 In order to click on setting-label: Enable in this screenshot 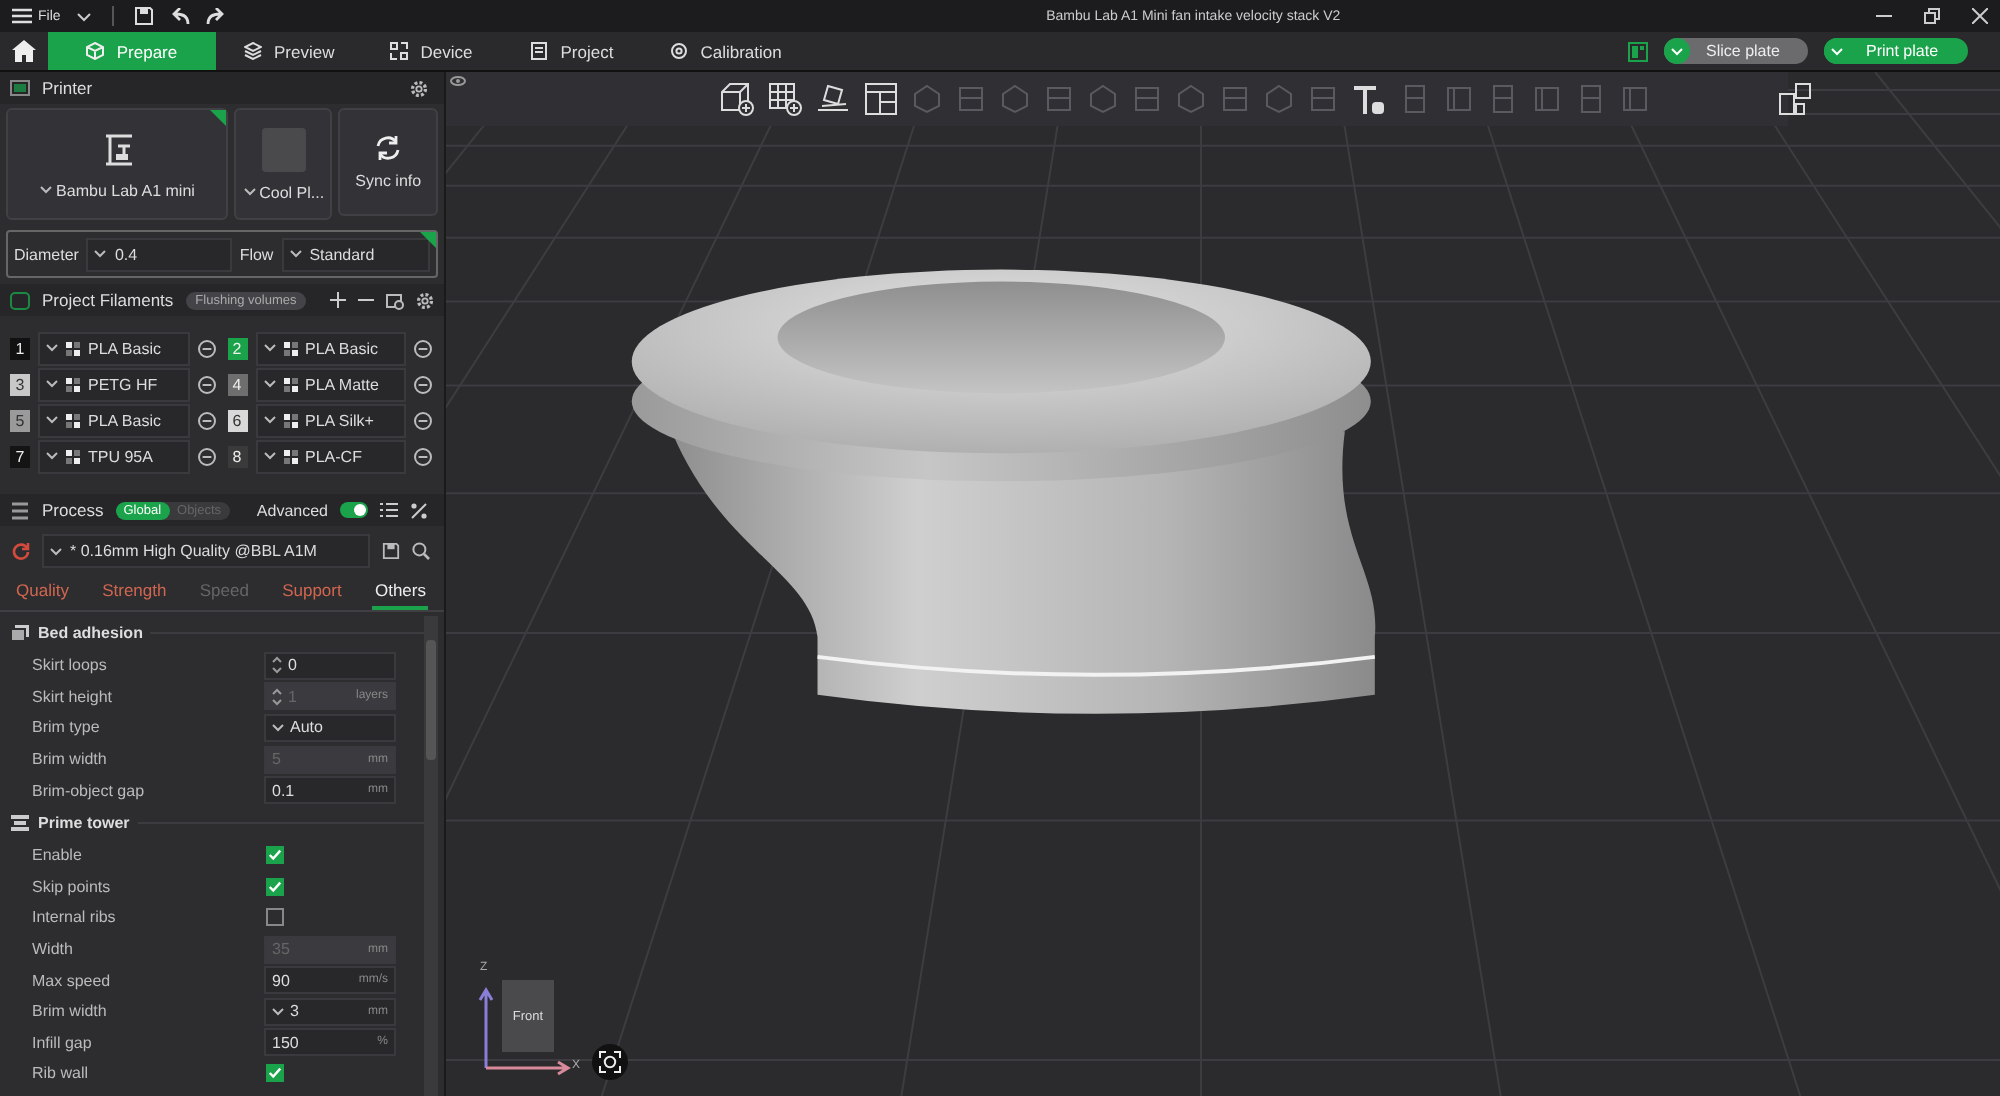, I will do `click(58, 855)`.